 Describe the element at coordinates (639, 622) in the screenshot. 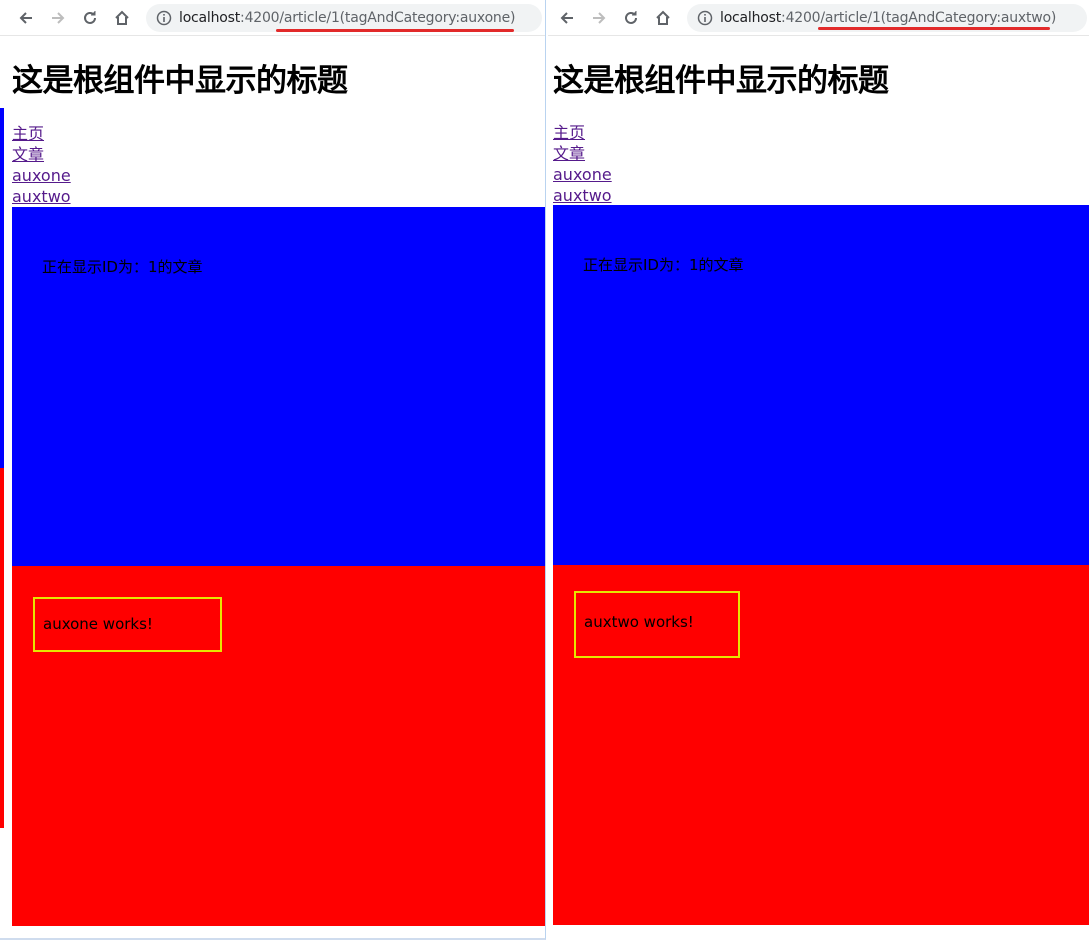

I see `aux-message: auxtwo works!` at that location.